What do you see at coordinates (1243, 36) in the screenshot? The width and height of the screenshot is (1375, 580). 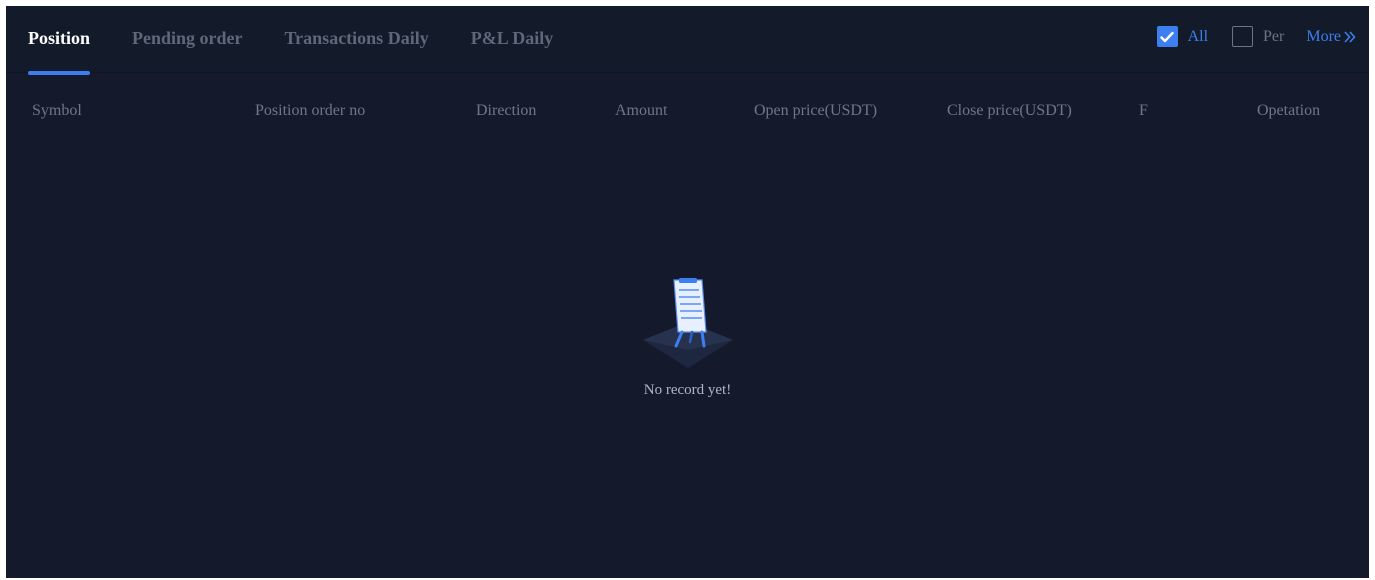 I see `per-checkbox` at bounding box center [1243, 36].